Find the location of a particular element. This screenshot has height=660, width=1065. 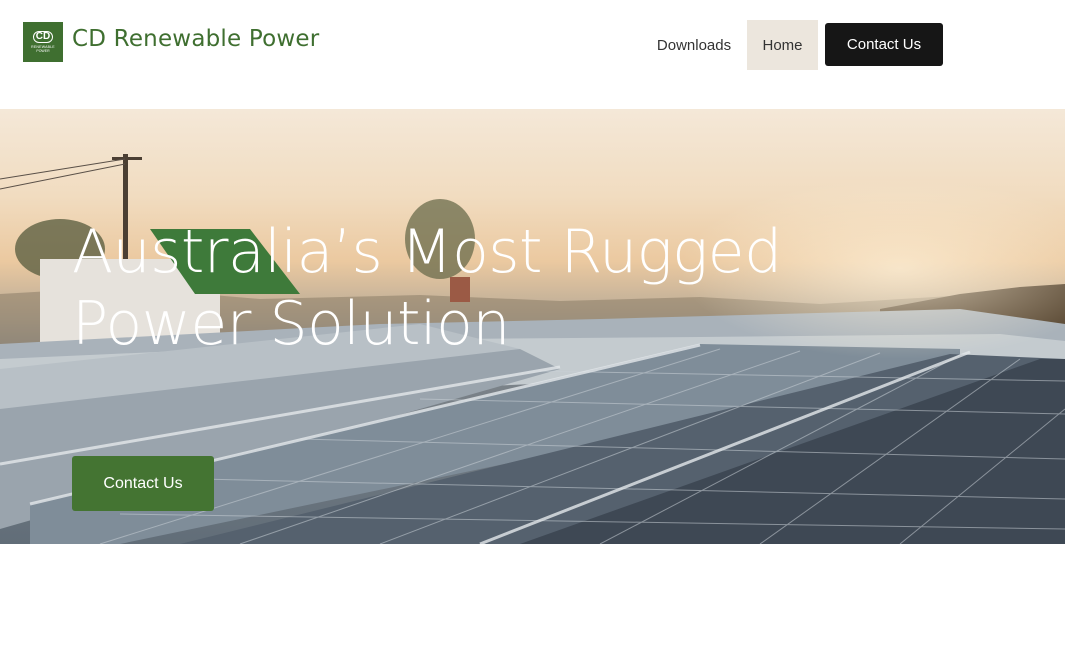

nav-contact-button: Contact Us is located at coordinates (884, 44).